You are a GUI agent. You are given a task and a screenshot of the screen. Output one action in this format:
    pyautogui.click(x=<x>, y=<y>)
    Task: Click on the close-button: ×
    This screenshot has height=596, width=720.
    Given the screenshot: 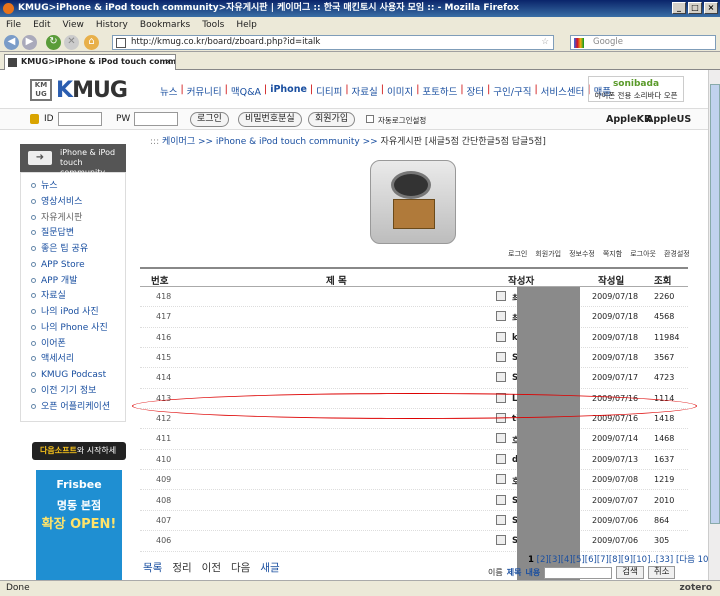 What is the action you would take?
    pyautogui.click(x=711, y=8)
    